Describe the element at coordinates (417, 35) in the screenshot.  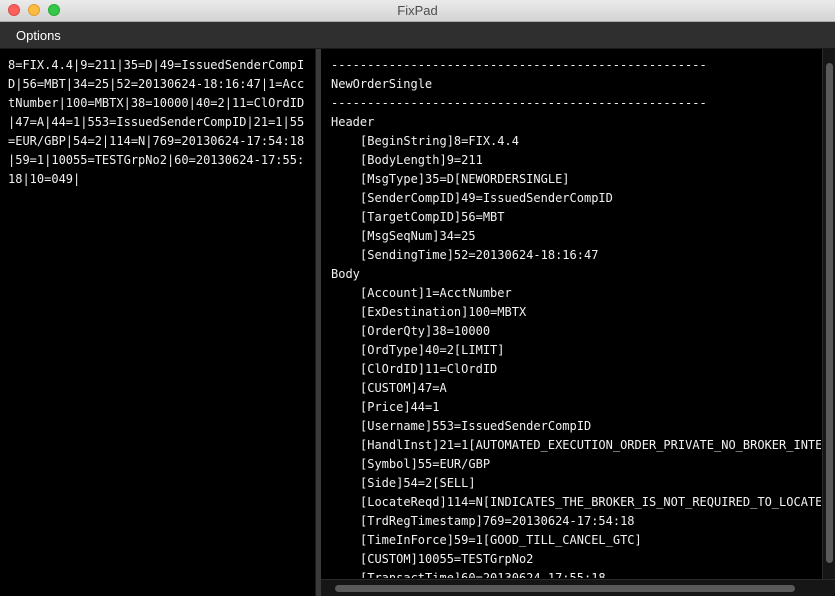
I see `menu-bar: Options` at that location.